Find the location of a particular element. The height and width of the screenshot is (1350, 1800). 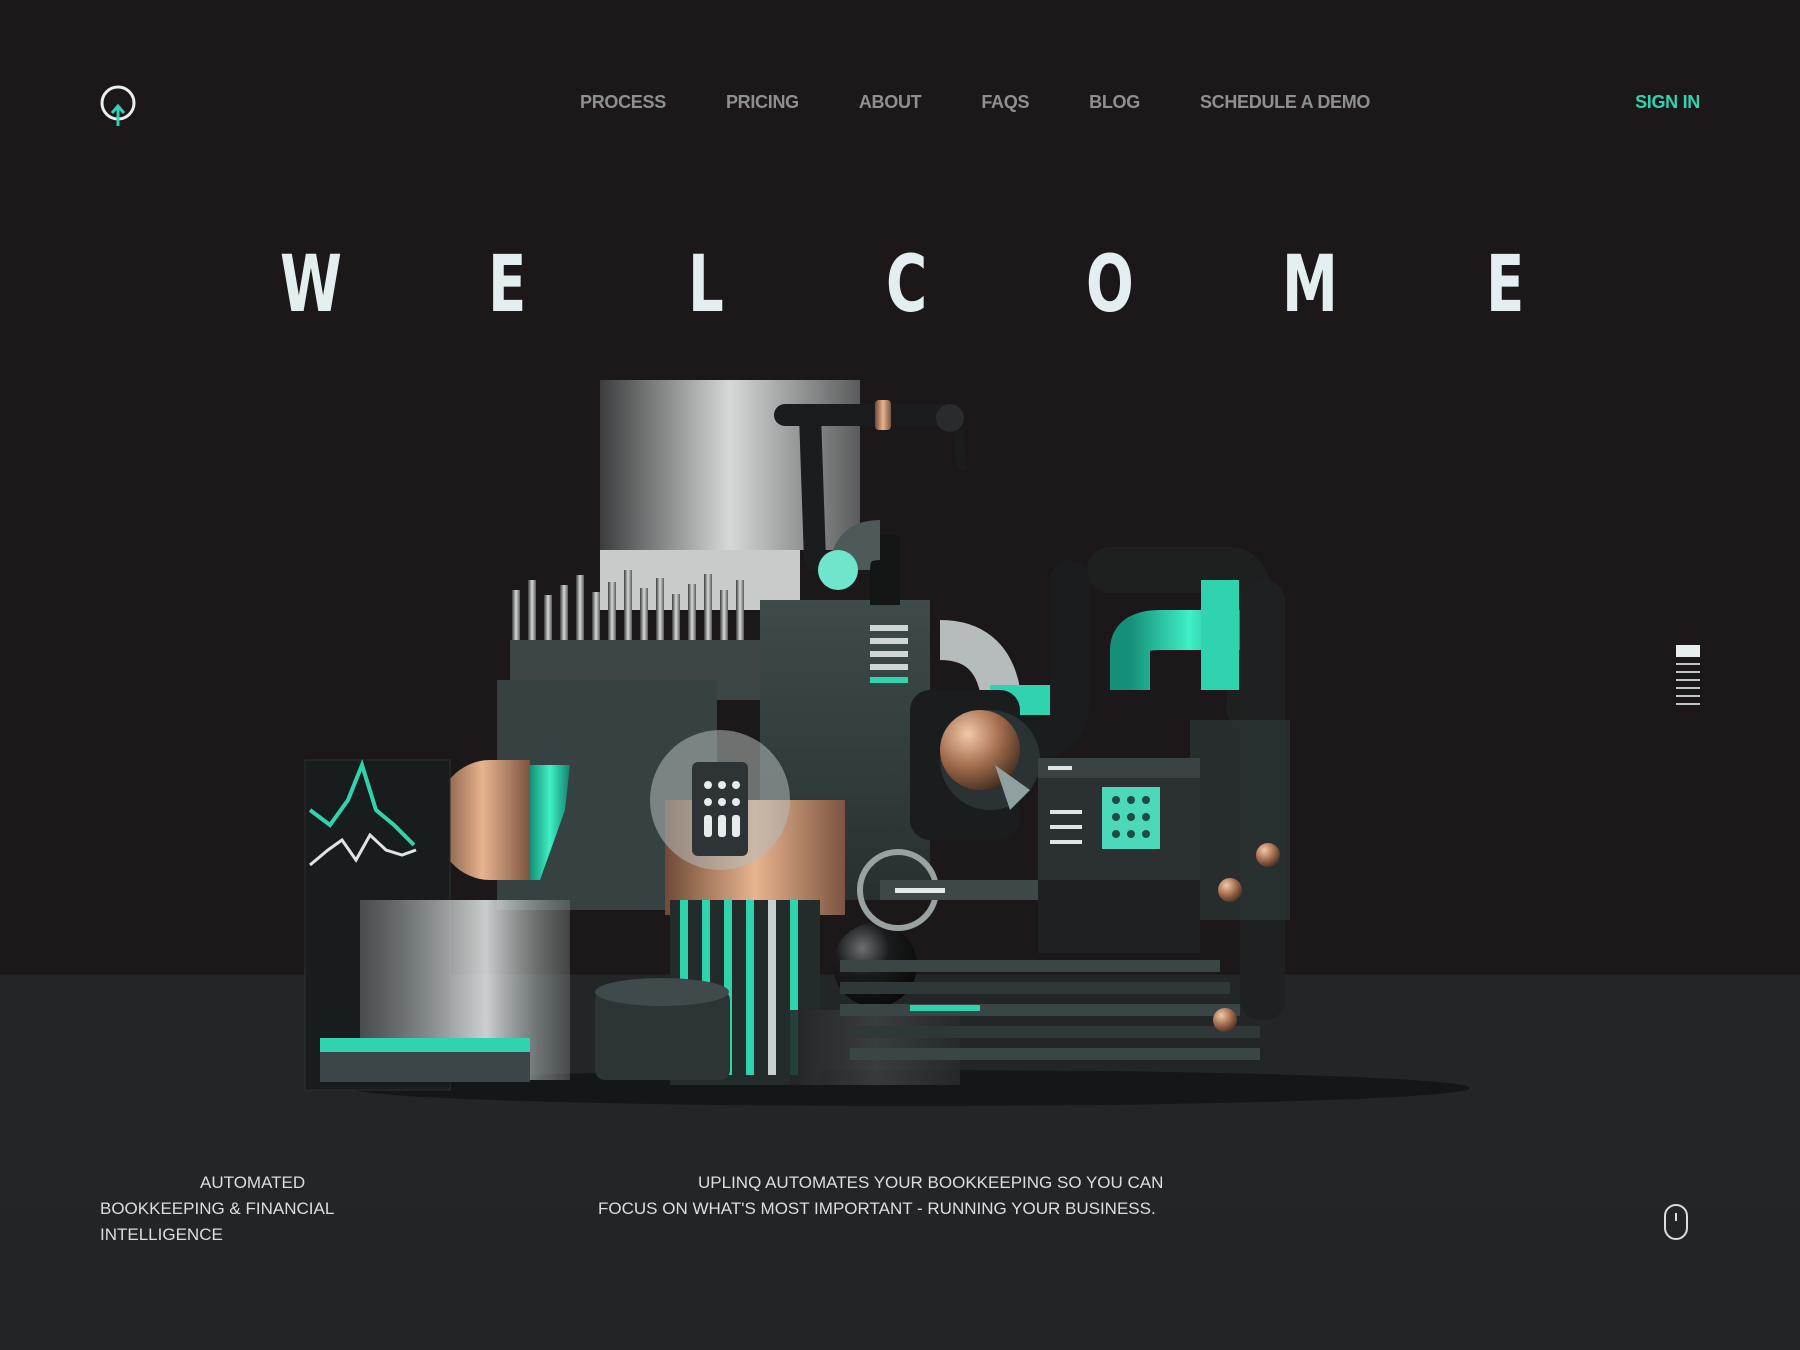

scroll-mouse-icon is located at coordinates (1676, 1222).